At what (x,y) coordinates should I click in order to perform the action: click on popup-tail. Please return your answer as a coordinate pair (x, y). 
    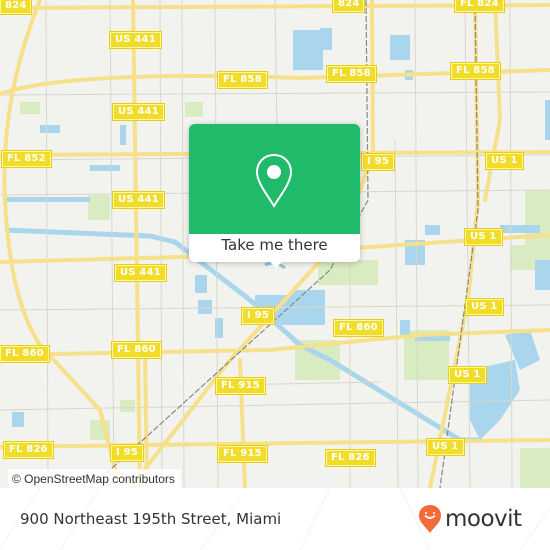
    Looking at the image, I should click on (276, 264).